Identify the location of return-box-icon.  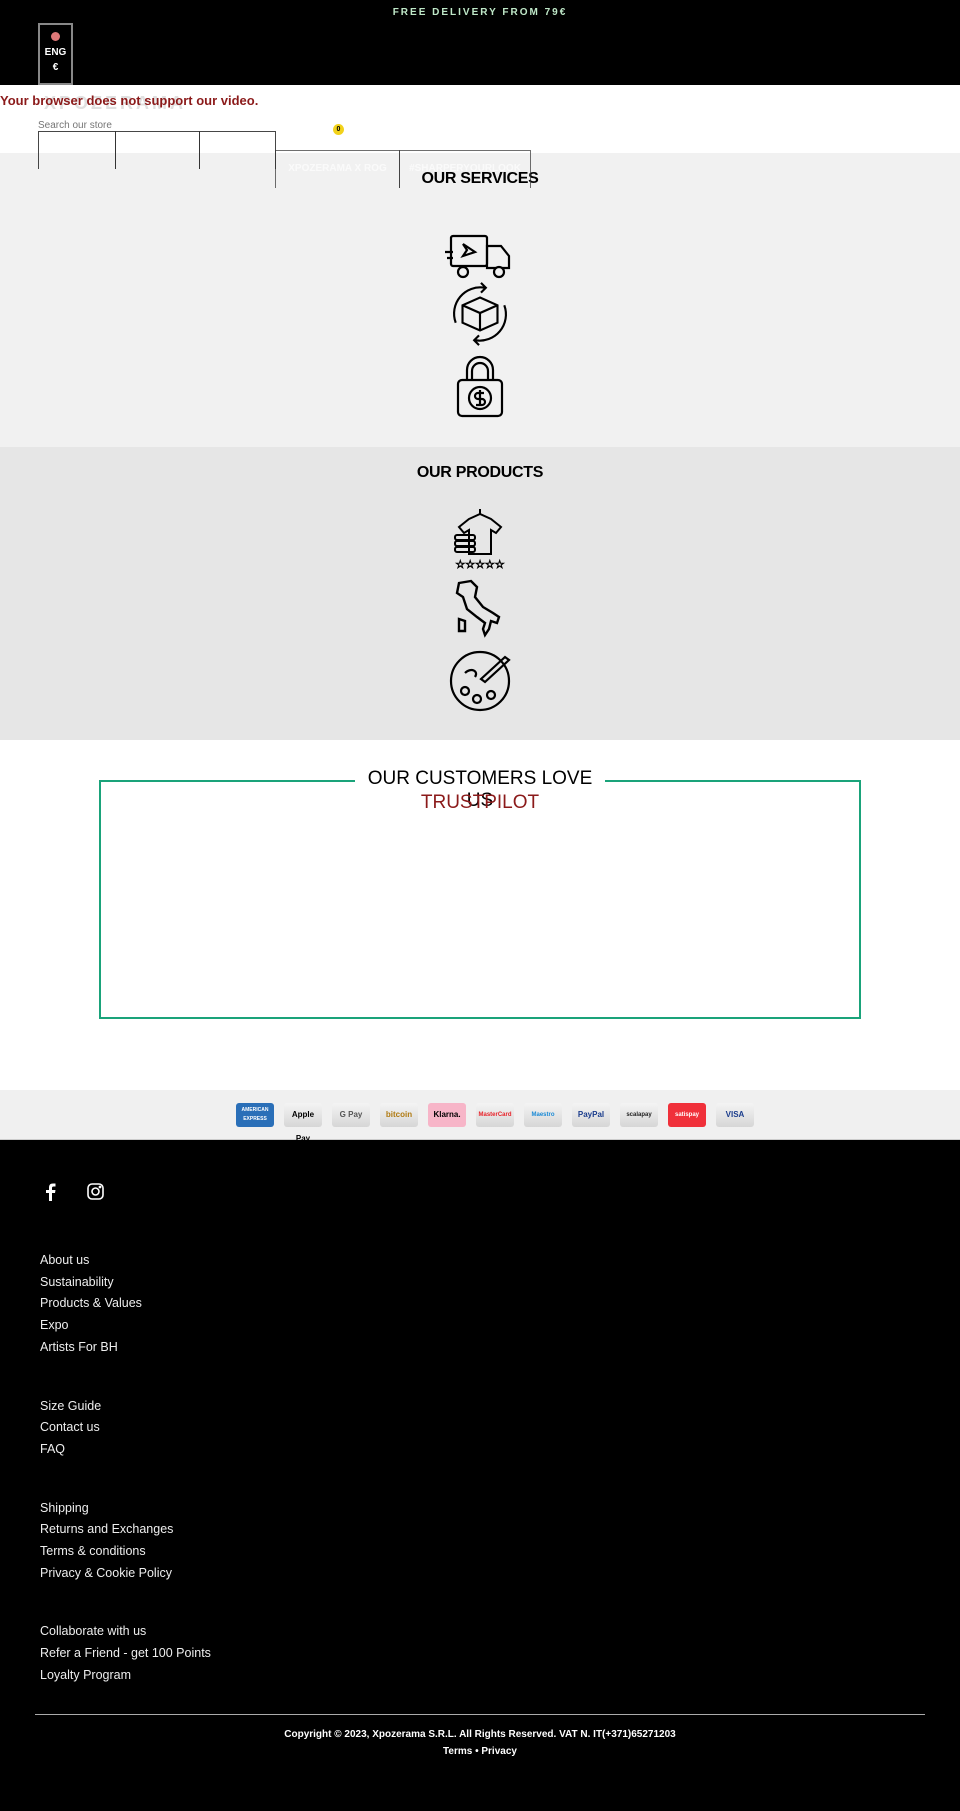
(480, 314).